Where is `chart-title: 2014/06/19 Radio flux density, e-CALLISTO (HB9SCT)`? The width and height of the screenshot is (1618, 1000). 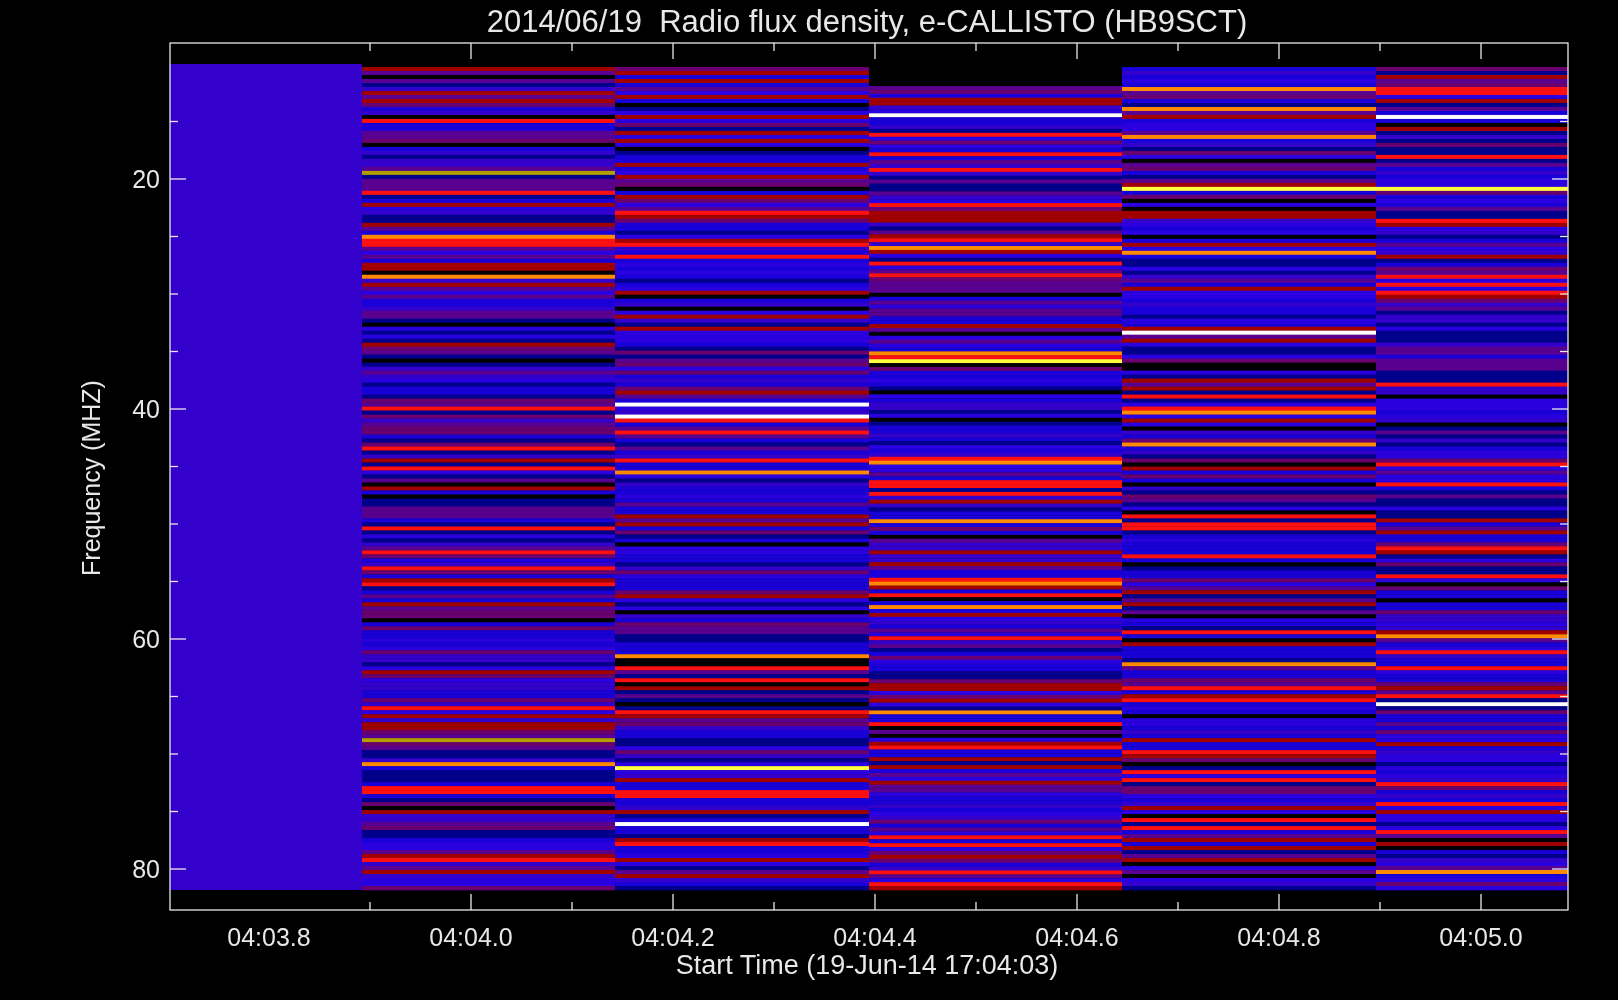 chart-title: 2014/06/19 Radio flux density, e-CALLISTO (HB9SCT) is located at coordinates (867, 21).